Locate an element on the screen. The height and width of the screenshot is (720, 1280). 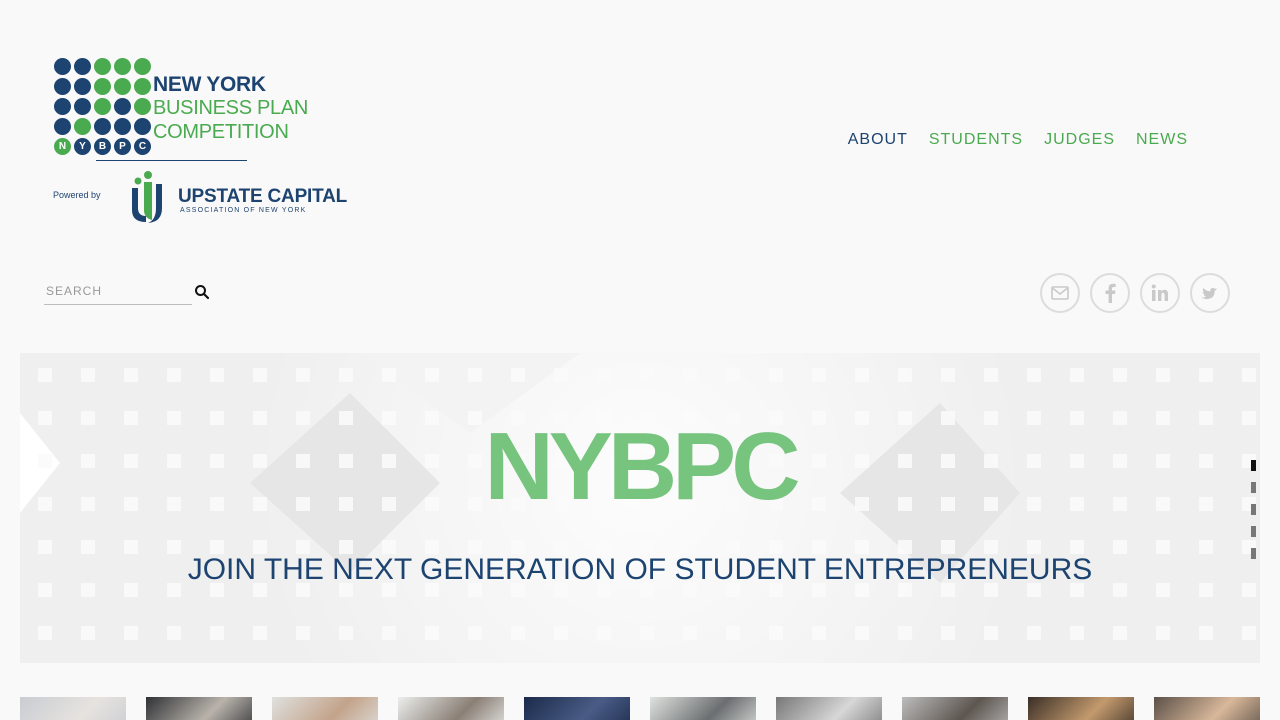
partner-name: UPSTATE CAPITAL is located at coordinates (263, 196).